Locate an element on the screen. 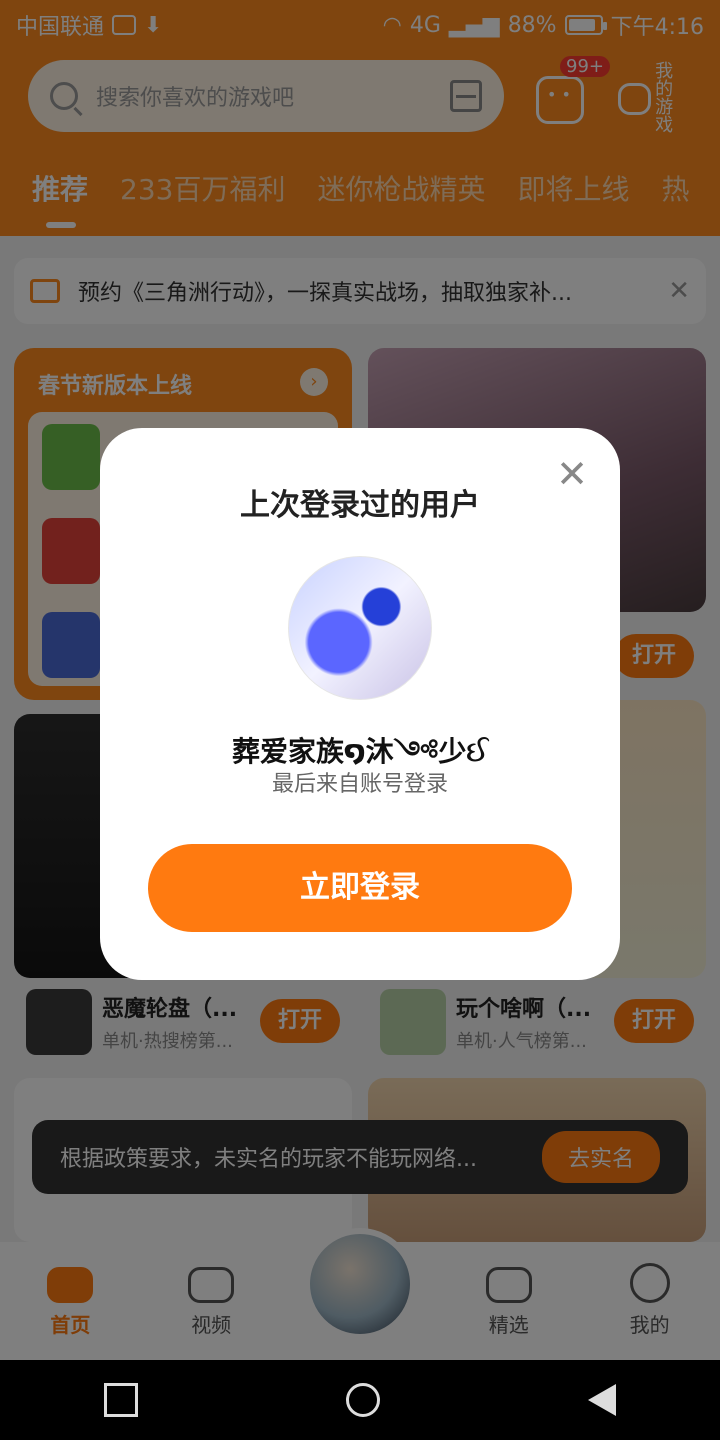  login-source-text: 最后来自账号登录 is located at coordinates (359, 784).